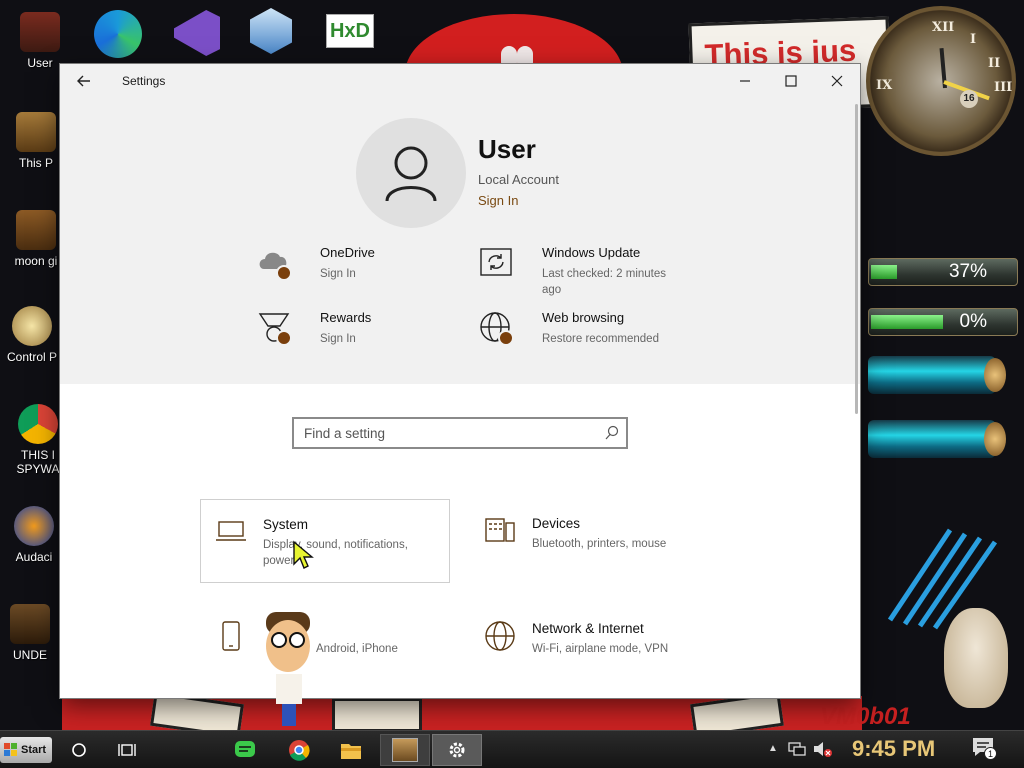  I want to click on user-name: User, so click(507, 149).